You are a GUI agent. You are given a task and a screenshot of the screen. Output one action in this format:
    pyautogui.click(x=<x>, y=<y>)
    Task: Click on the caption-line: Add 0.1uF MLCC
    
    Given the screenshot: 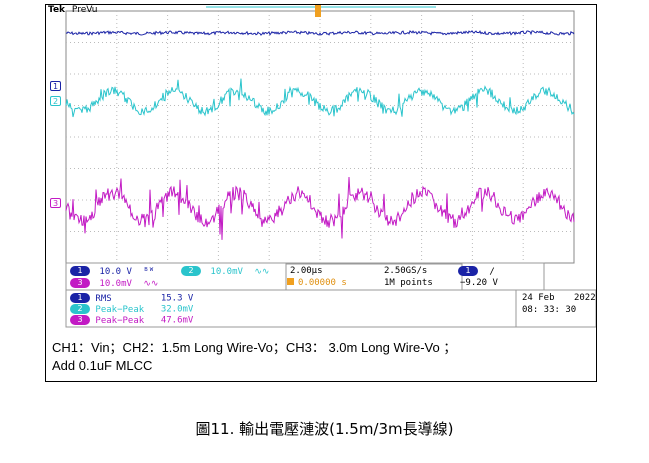 What is the action you would take?
    pyautogui.click(x=102, y=365)
    